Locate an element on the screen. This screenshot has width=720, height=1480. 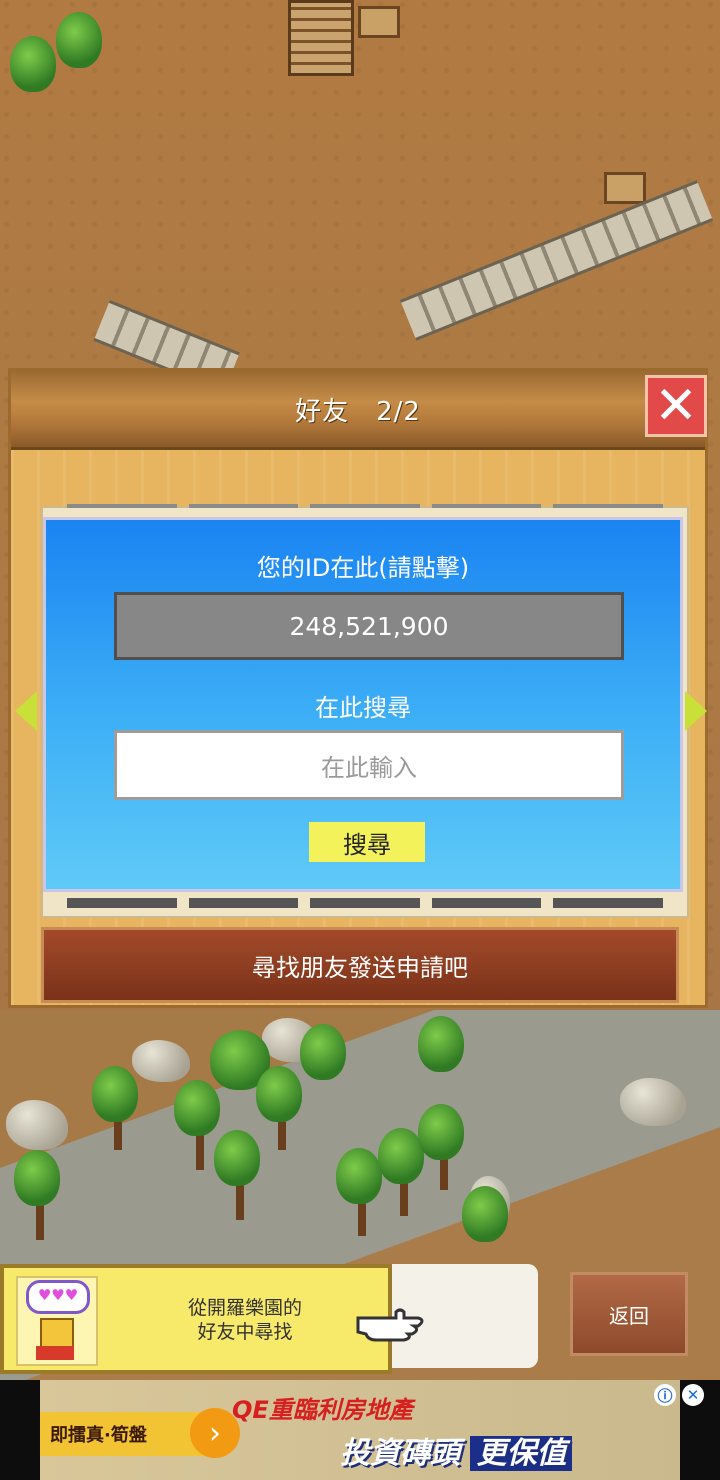
player-id-box: 248,521,900 is located at coordinates (369, 626).